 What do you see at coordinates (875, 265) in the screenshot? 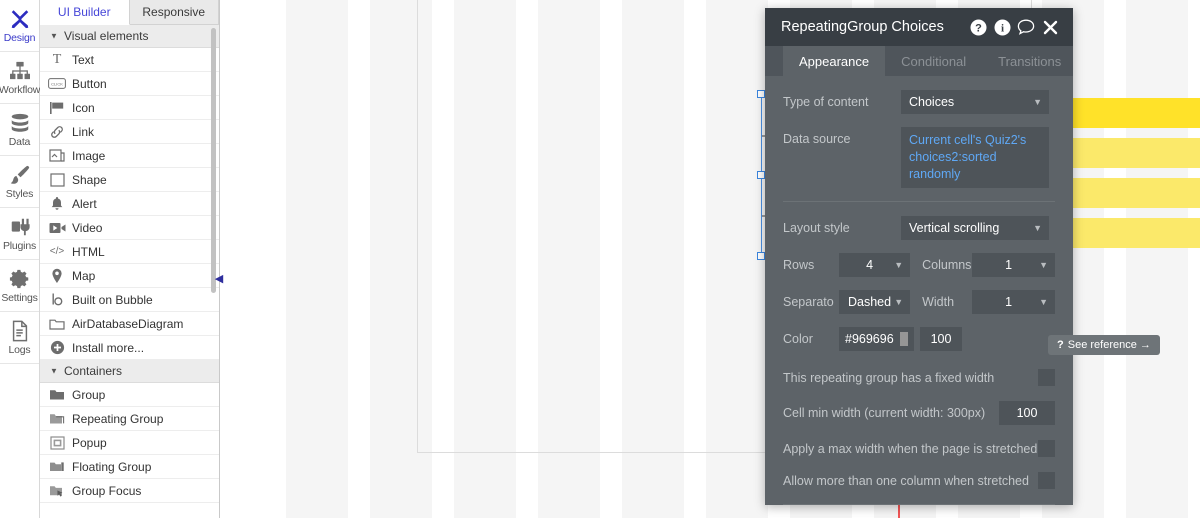
I see `select-rows: 4 ▼` at bounding box center [875, 265].